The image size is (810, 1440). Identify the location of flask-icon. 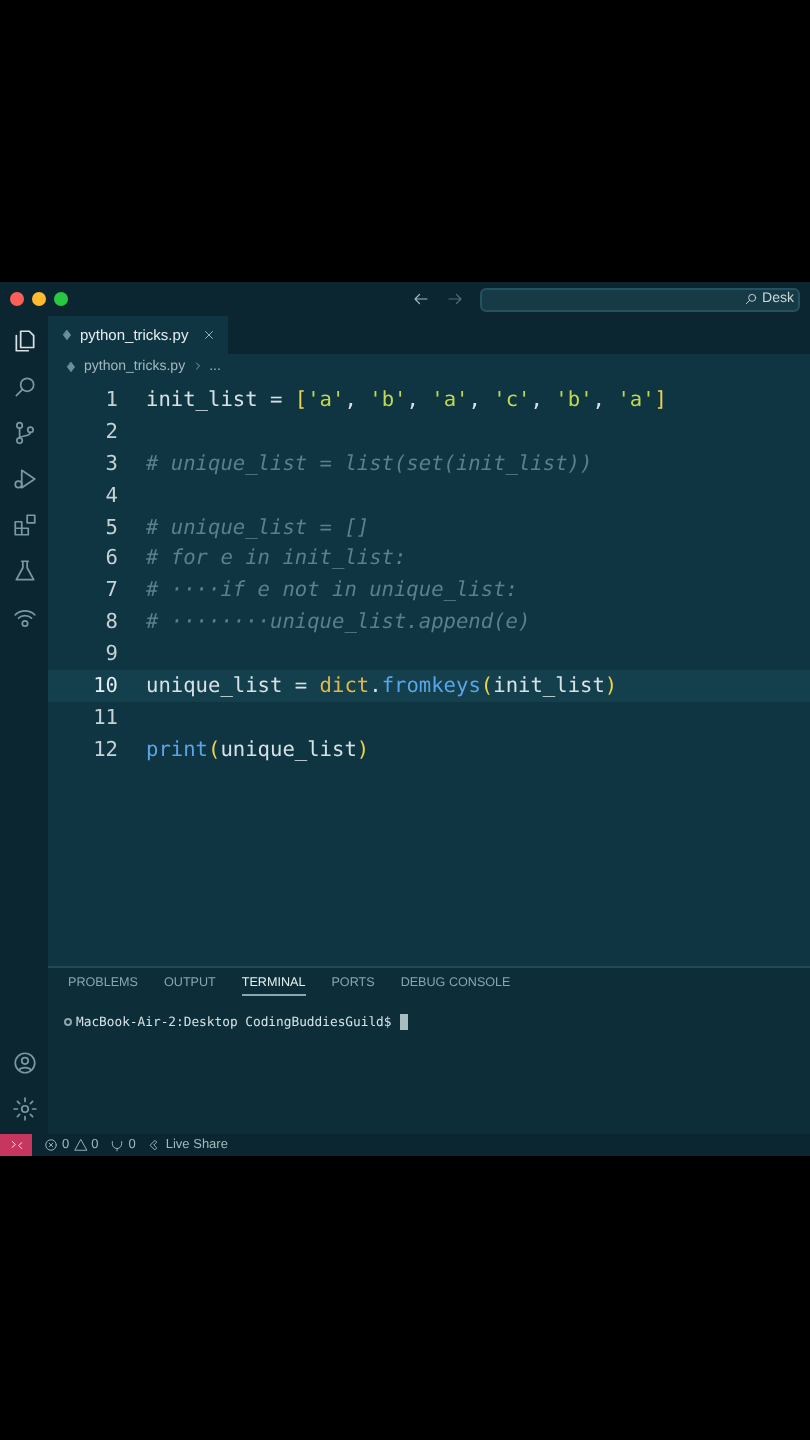
(24, 571).